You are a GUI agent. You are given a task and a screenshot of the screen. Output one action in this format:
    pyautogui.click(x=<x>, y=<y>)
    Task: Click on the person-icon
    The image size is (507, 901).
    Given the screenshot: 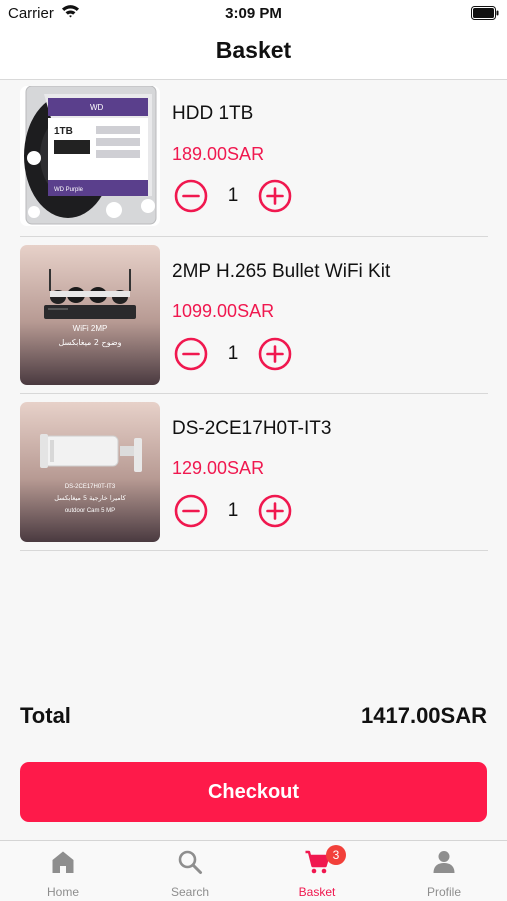 What is the action you would take?
    pyautogui.click(x=444, y=862)
    